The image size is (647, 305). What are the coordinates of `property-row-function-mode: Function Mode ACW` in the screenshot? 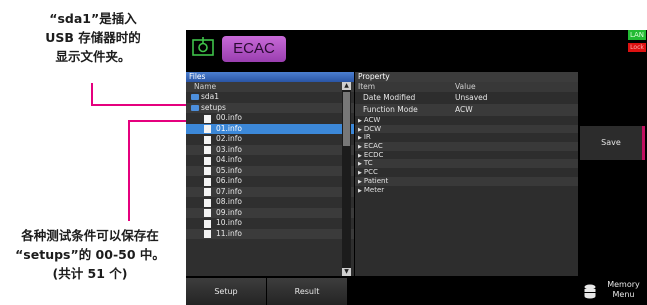 It's located at (466, 110).